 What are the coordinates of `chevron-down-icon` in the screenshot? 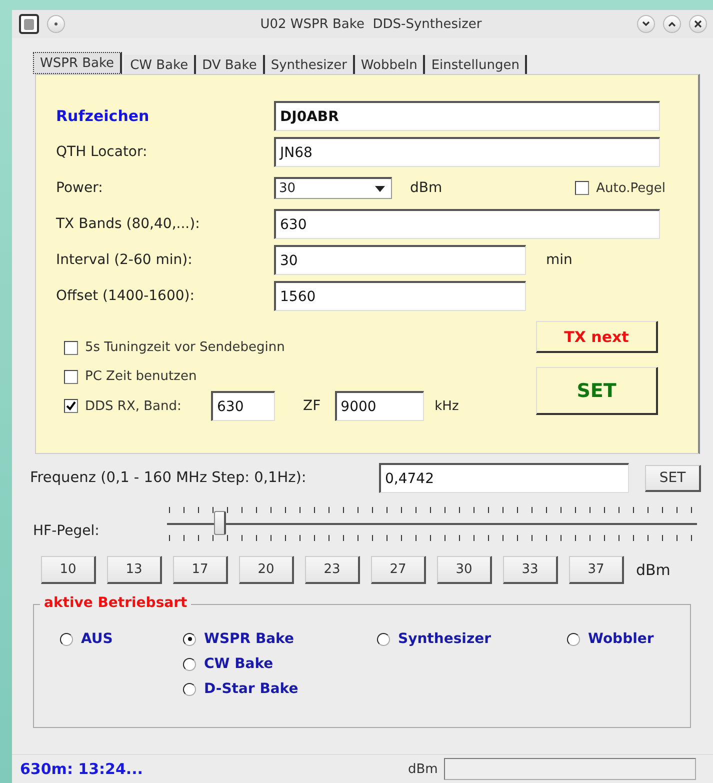 It's located at (646, 24).